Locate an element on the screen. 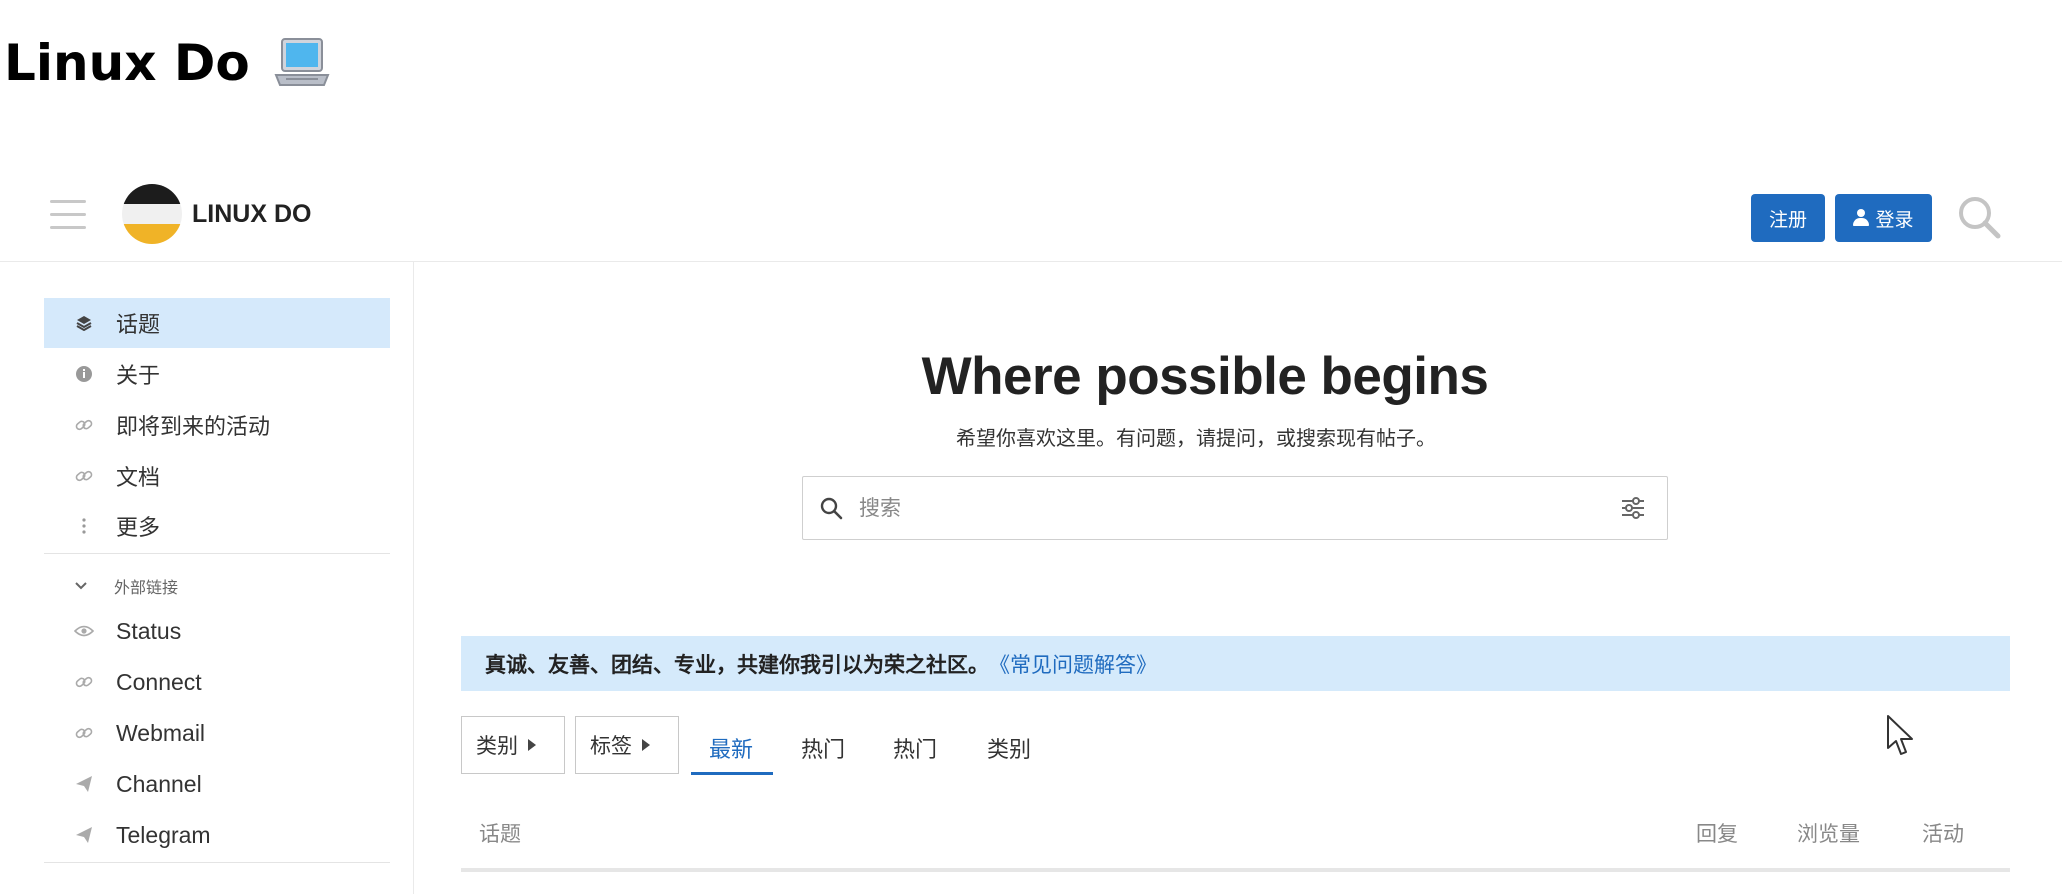  page-title: Linux Do is located at coordinates (167, 63).